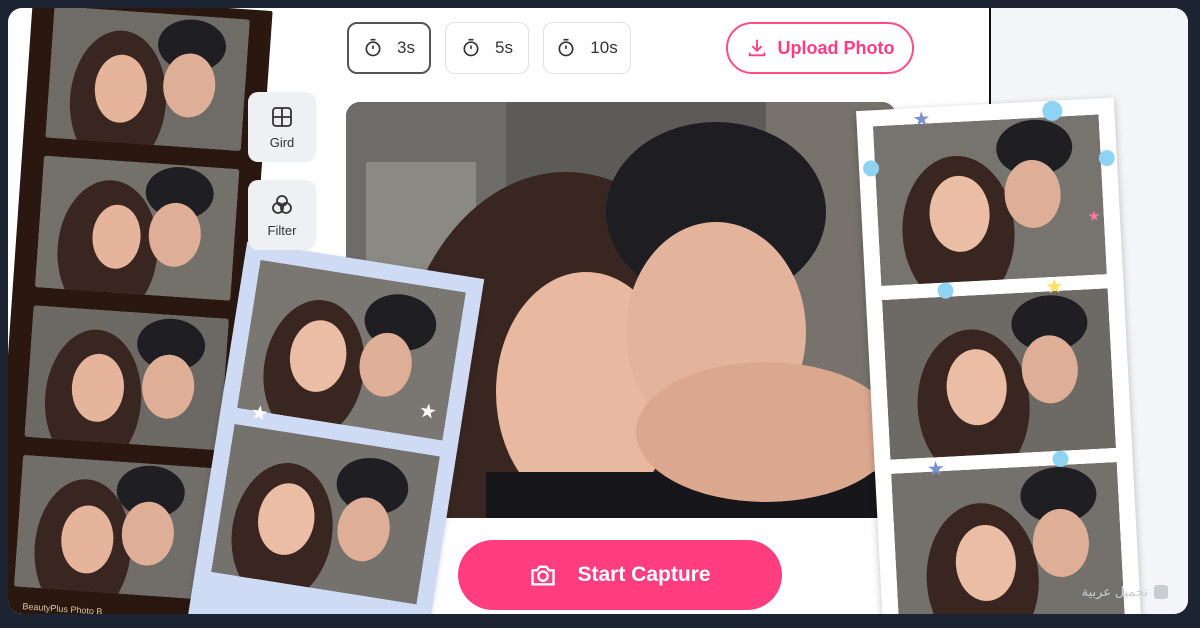  Describe the element at coordinates (282, 215) in the screenshot. I see `filter-button: Filter` at that location.